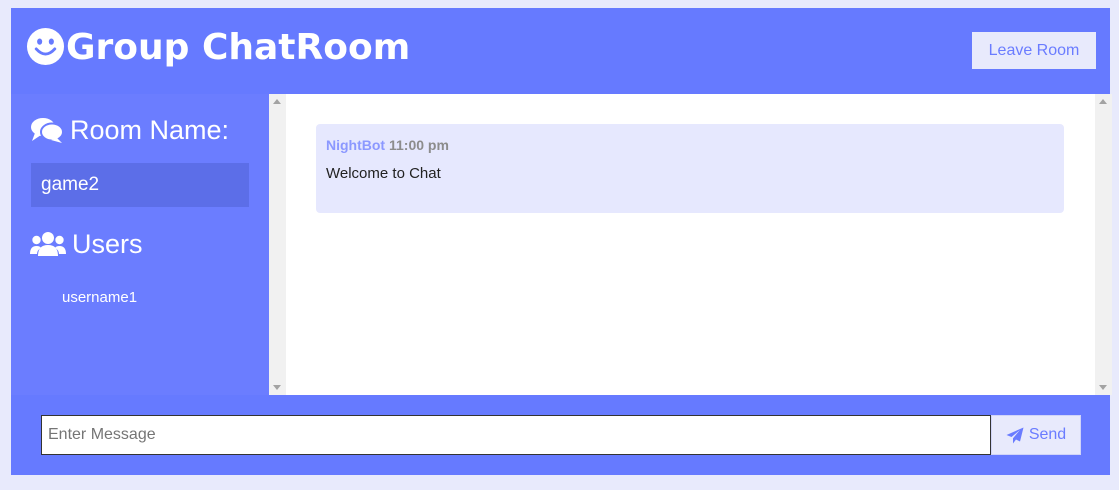 The height and width of the screenshot is (490, 1119). What do you see at coordinates (140, 185) in the screenshot?
I see `room-name-value: game2` at bounding box center [140, 185].